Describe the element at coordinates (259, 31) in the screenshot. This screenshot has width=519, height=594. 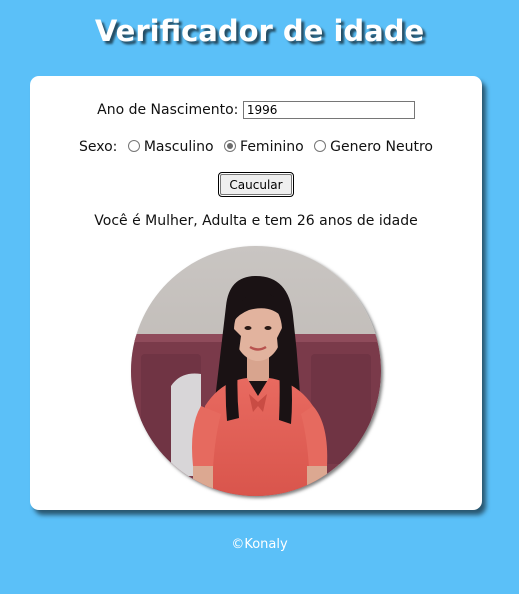
I see `page-title: Verificador de idade` at that location.